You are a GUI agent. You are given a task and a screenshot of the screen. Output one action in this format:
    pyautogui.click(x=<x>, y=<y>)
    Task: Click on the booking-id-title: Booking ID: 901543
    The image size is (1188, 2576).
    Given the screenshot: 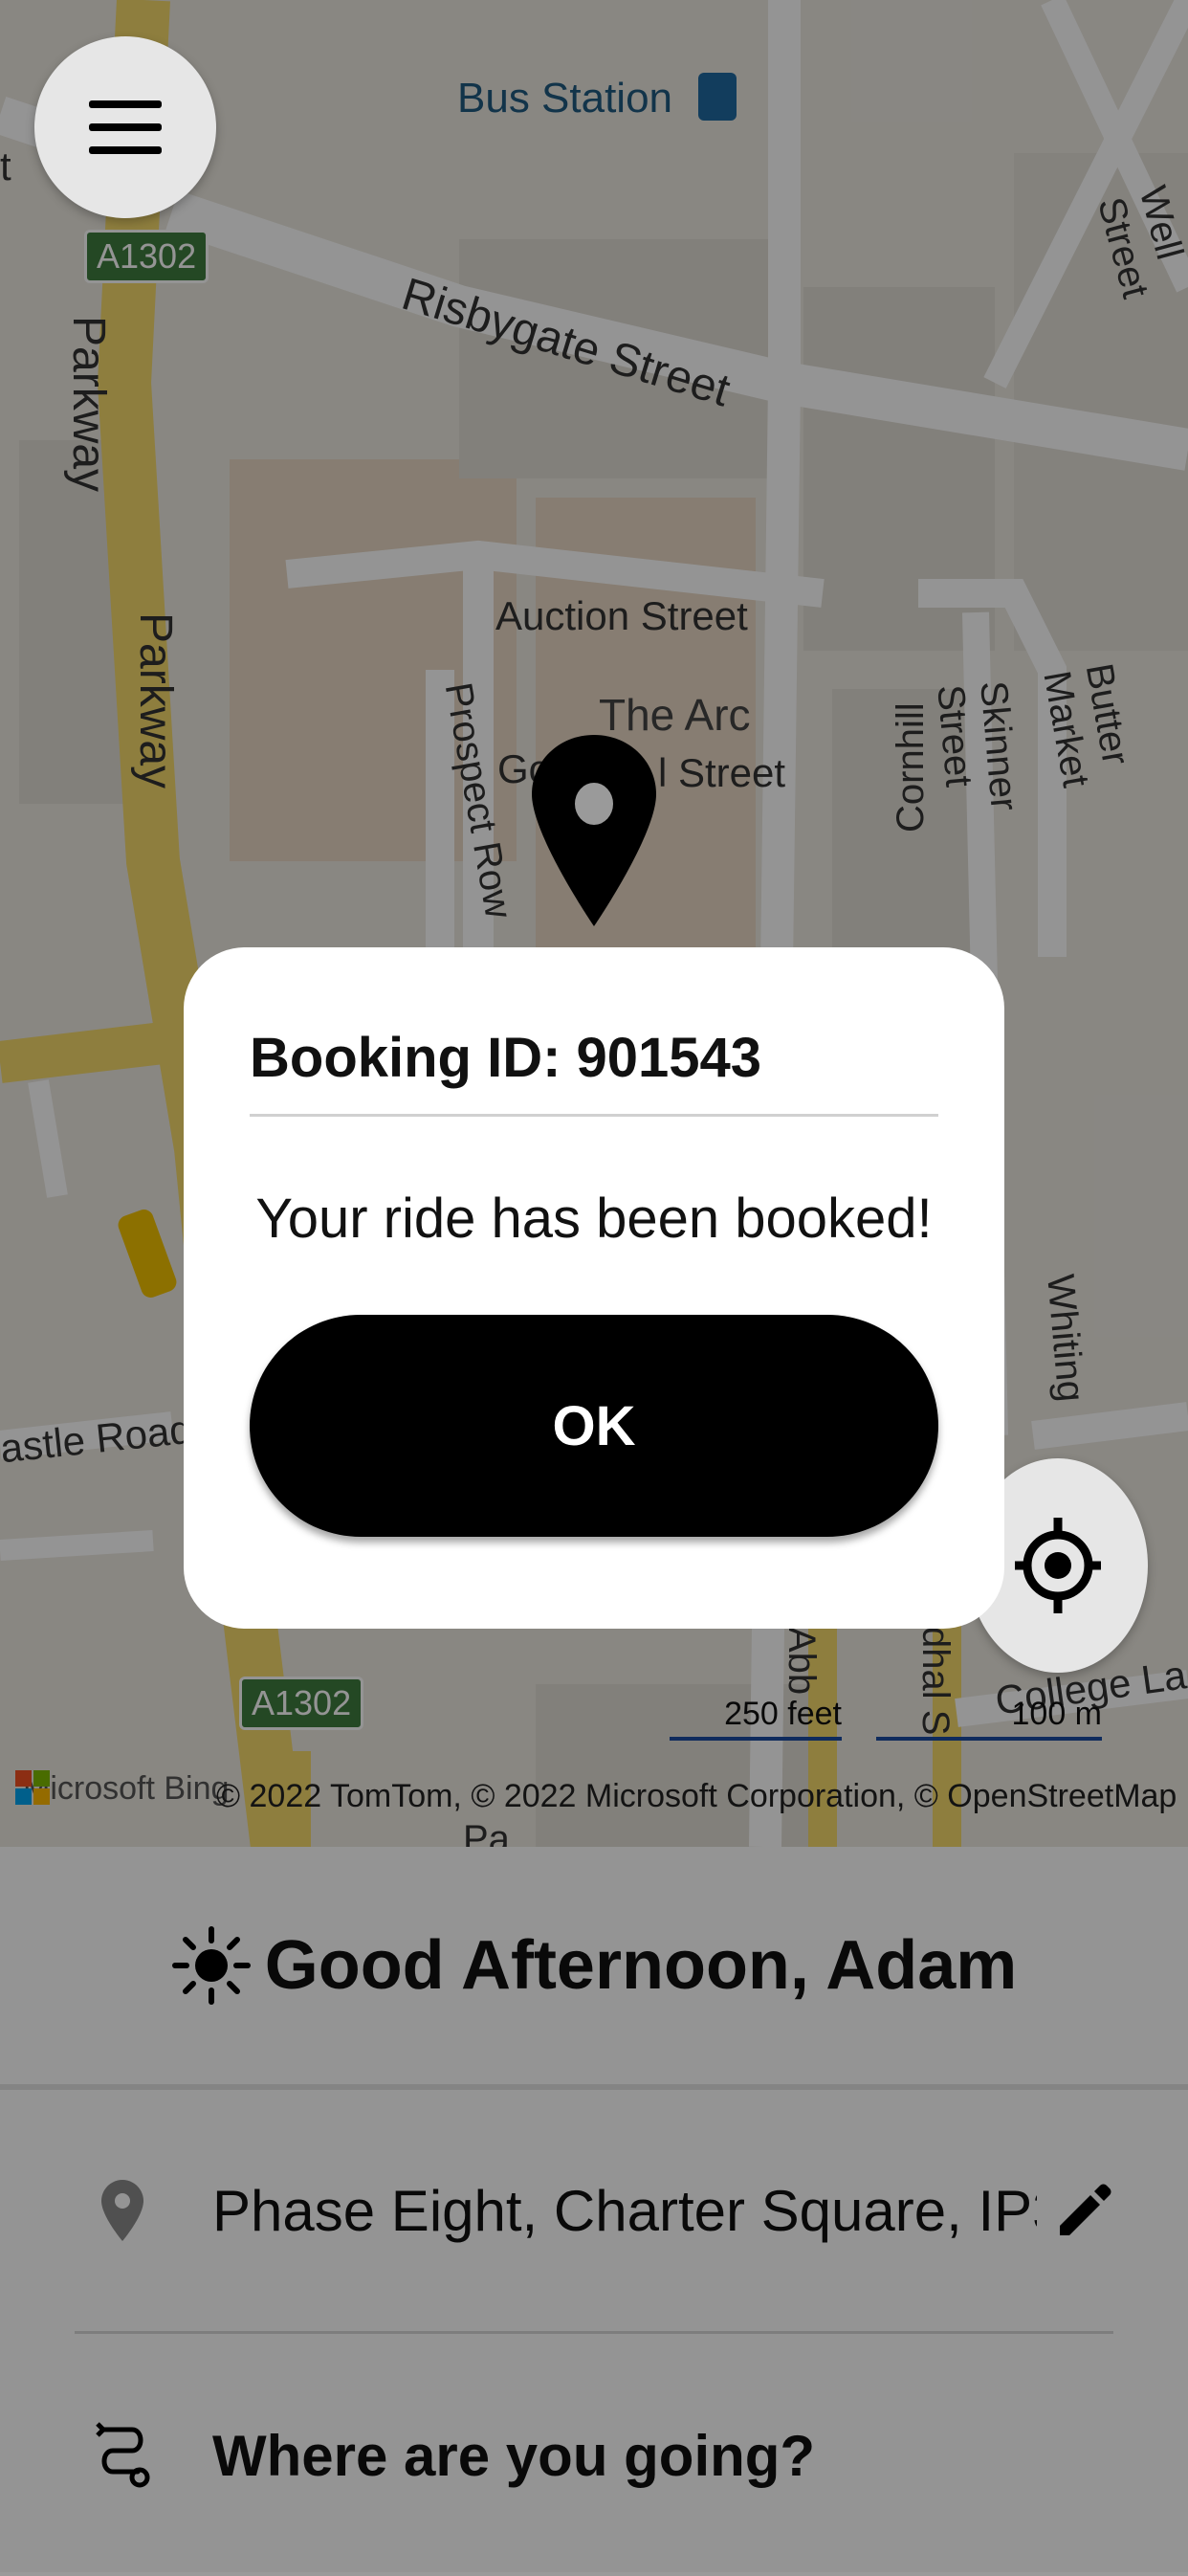 What is the action you would take?
    pyautogui.click(x=506, y=1058)
    